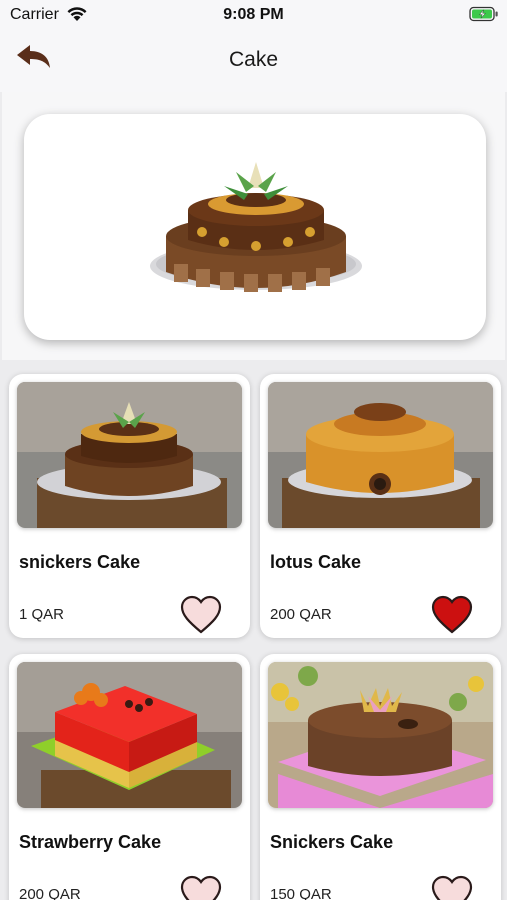  I want to click on hero-cake-image, so click(256, 227).